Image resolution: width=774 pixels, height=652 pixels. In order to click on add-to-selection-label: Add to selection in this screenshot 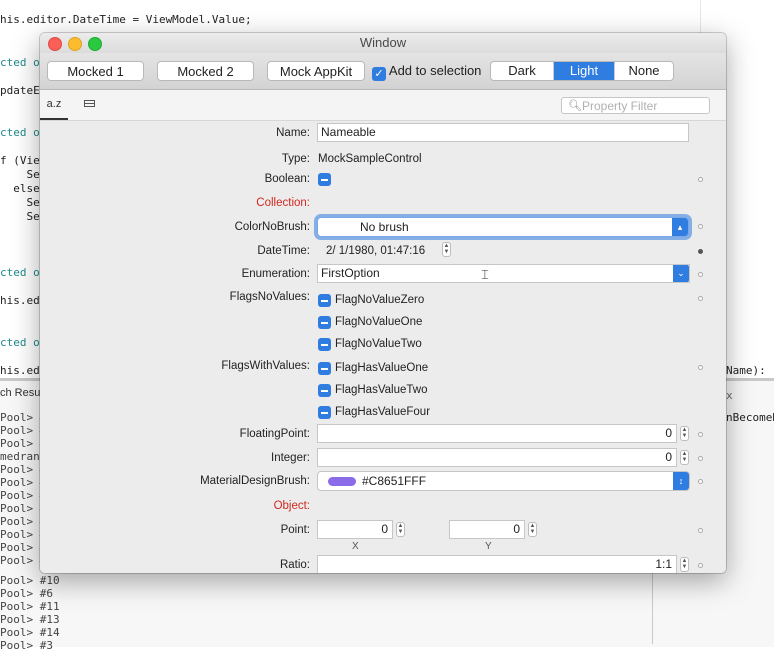, I will do `click(435, 70)`.